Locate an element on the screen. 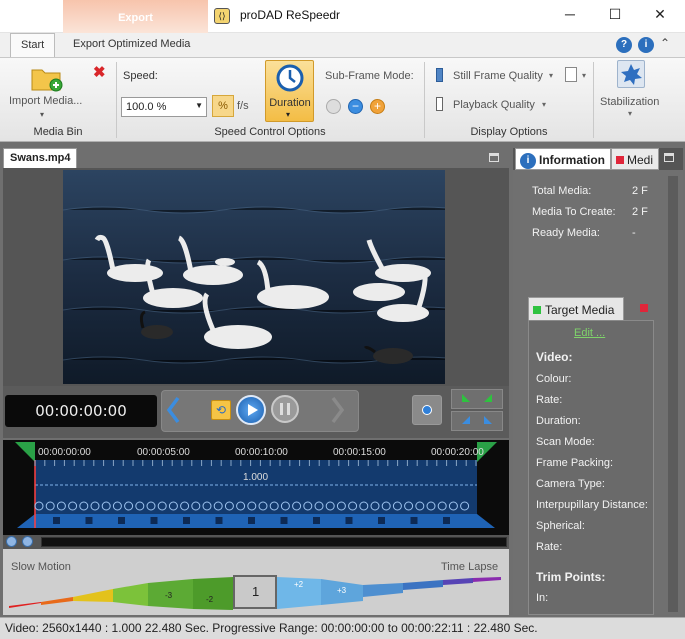 This screenshot has width=685, height=639. timeline-zoom-bar is located at coordinates (256, 542).